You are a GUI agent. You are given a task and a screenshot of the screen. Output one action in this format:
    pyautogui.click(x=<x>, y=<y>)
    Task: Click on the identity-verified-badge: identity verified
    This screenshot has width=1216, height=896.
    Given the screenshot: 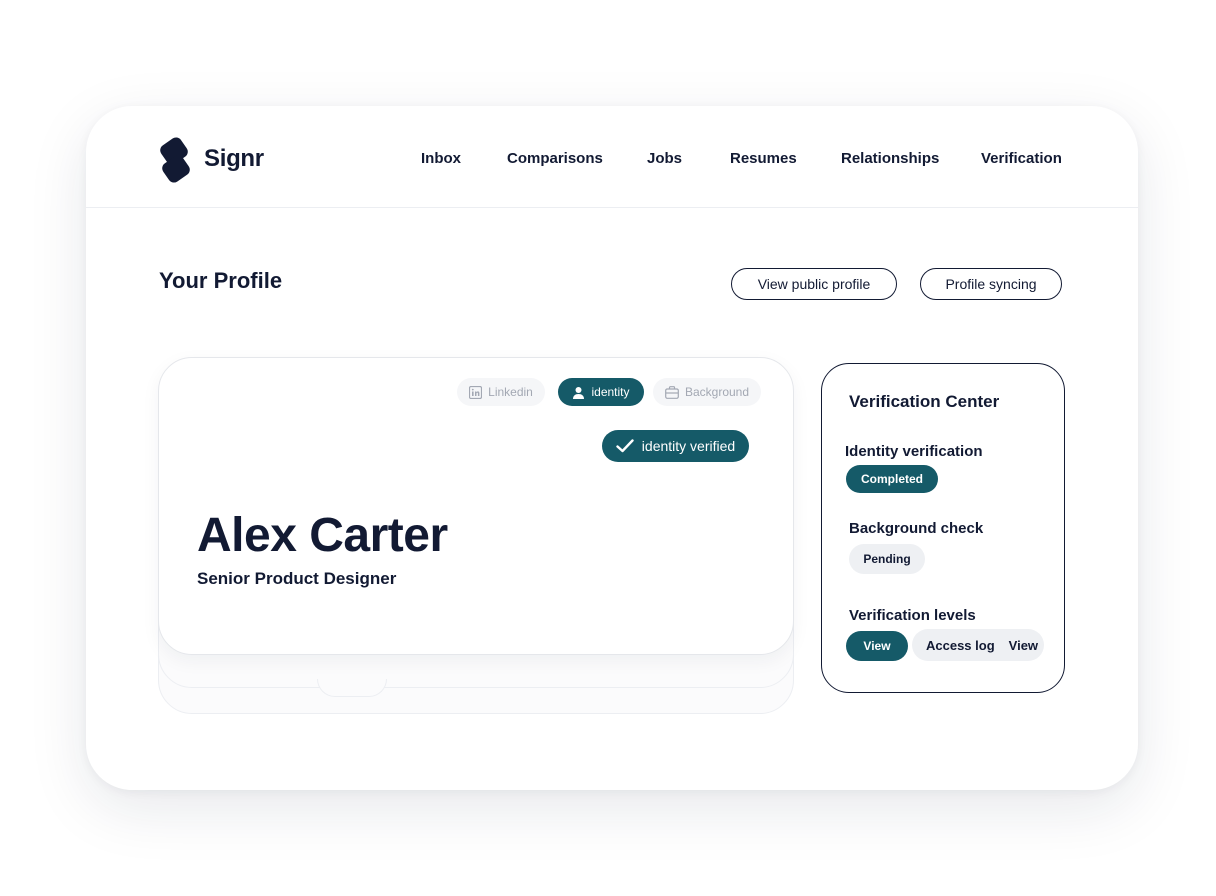 What is the action you would take?
    pyautogui.click(x=675, y=446)
    